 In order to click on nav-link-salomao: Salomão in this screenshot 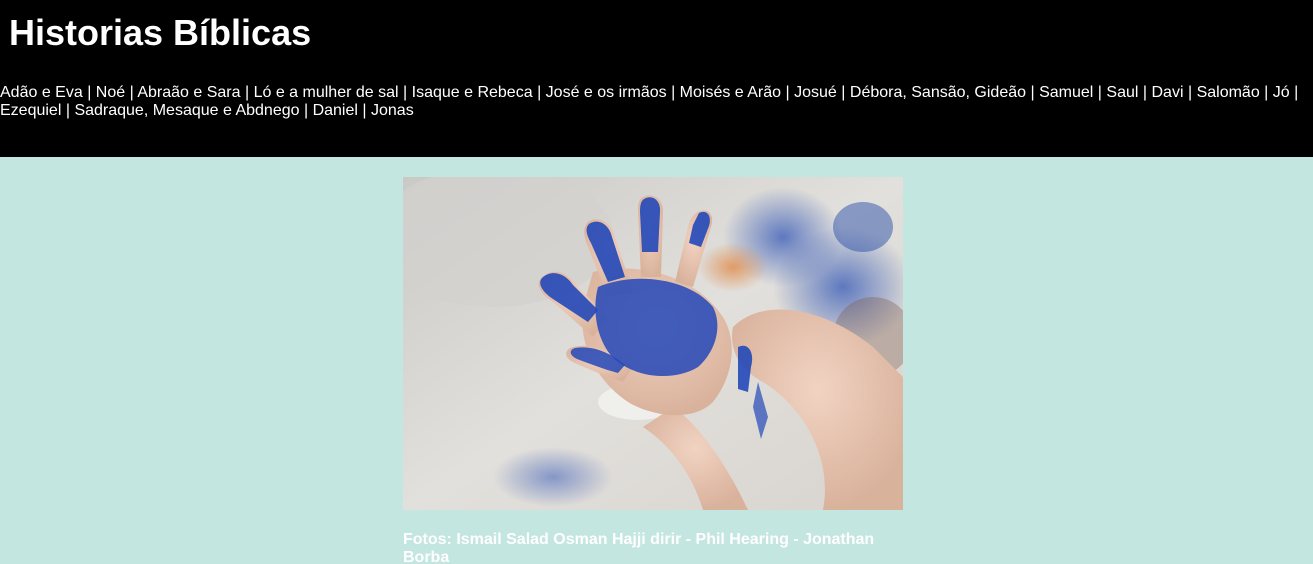, I will do `click(1228, 92)`.